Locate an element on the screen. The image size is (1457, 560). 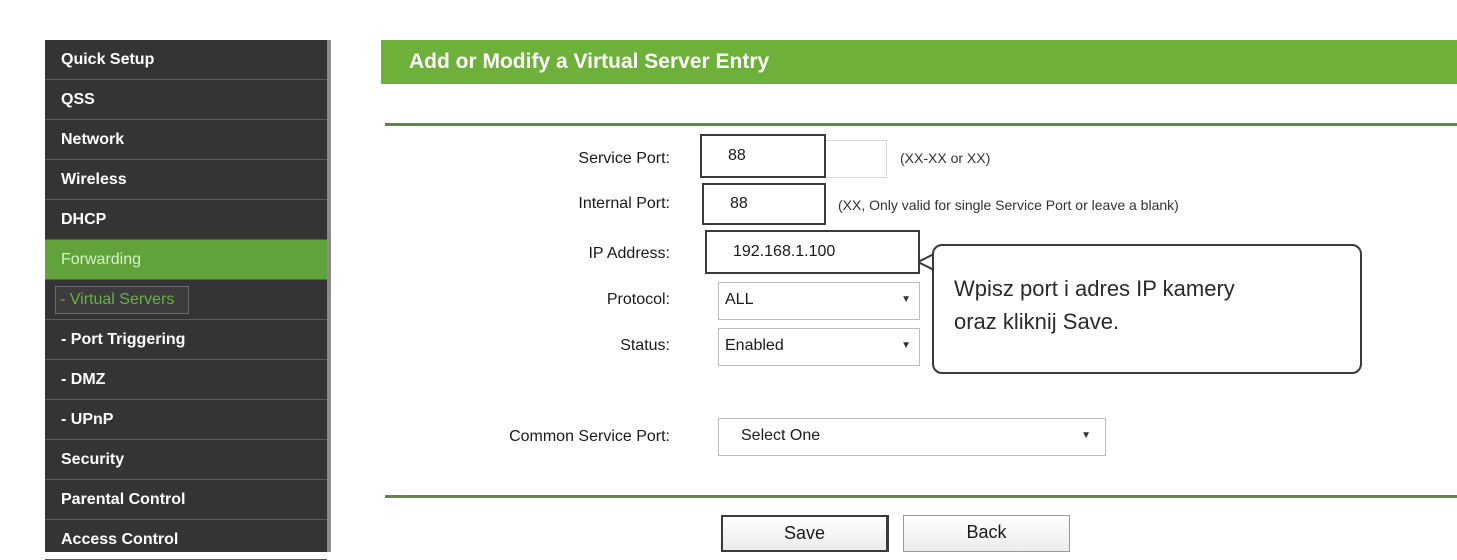
protocol-select-value: ALL is located at coordinates (739, 299).